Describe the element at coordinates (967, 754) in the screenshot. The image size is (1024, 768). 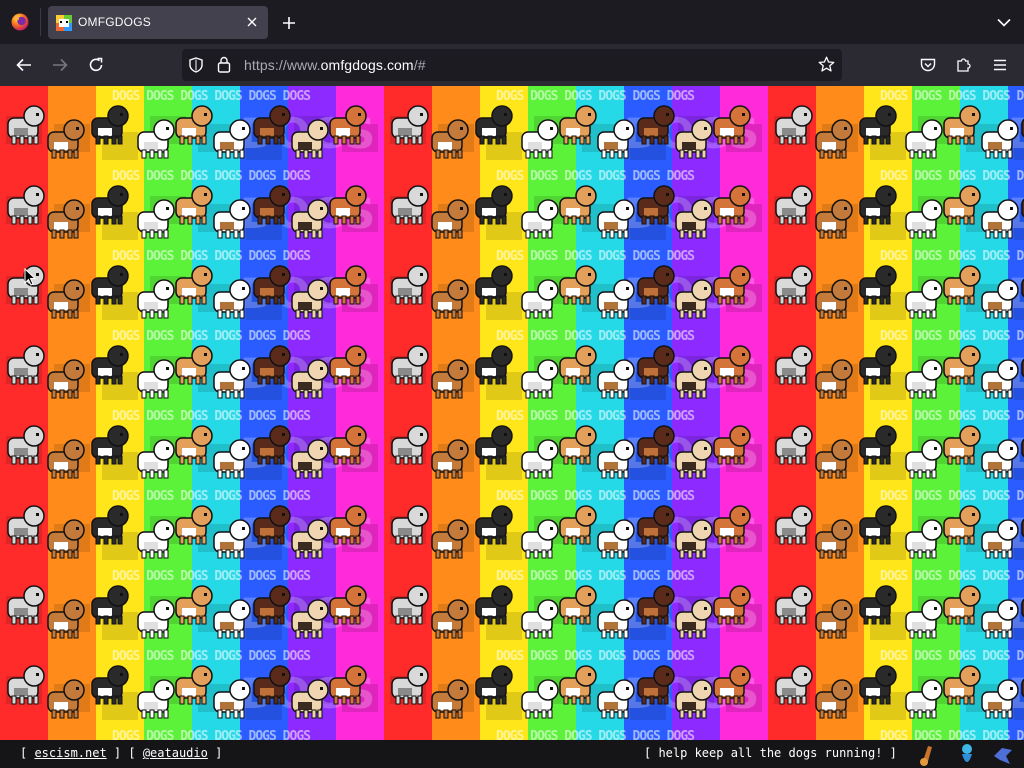
I see `mermaid-icon` at that location.